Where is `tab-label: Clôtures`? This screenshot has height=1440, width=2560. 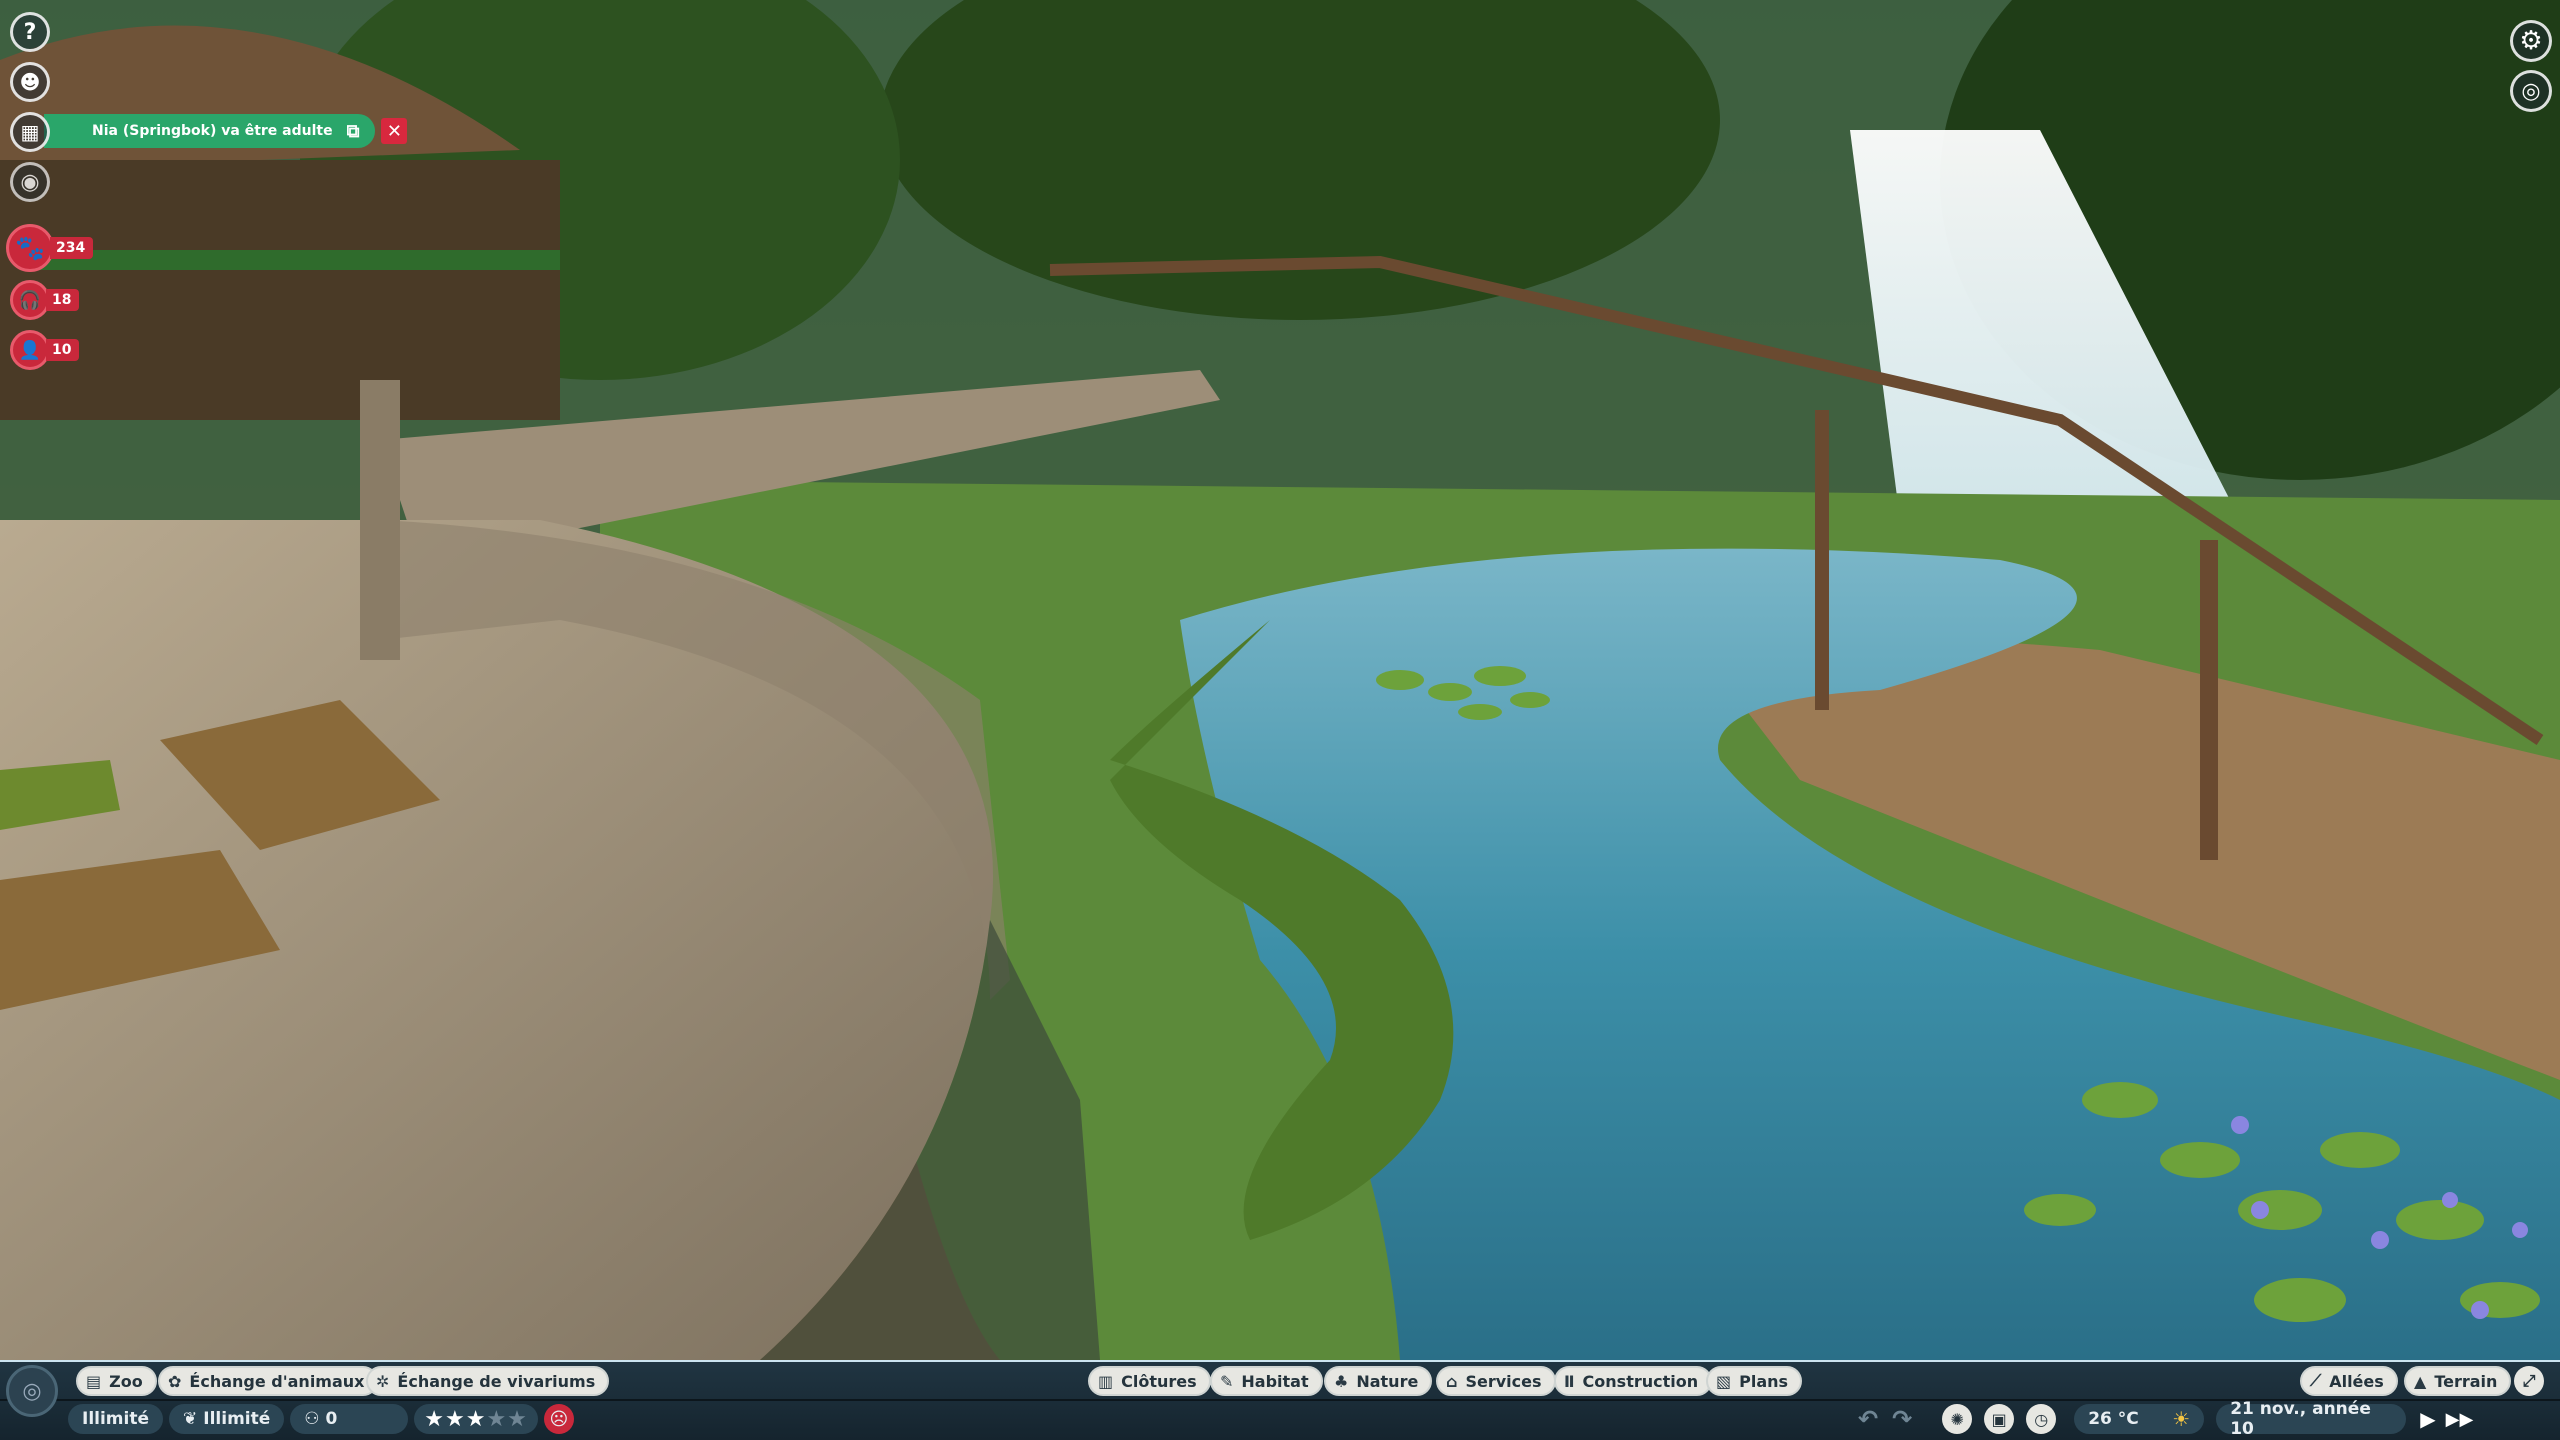 tab-label: Clôtures is located at coordinates (1159, 1381).